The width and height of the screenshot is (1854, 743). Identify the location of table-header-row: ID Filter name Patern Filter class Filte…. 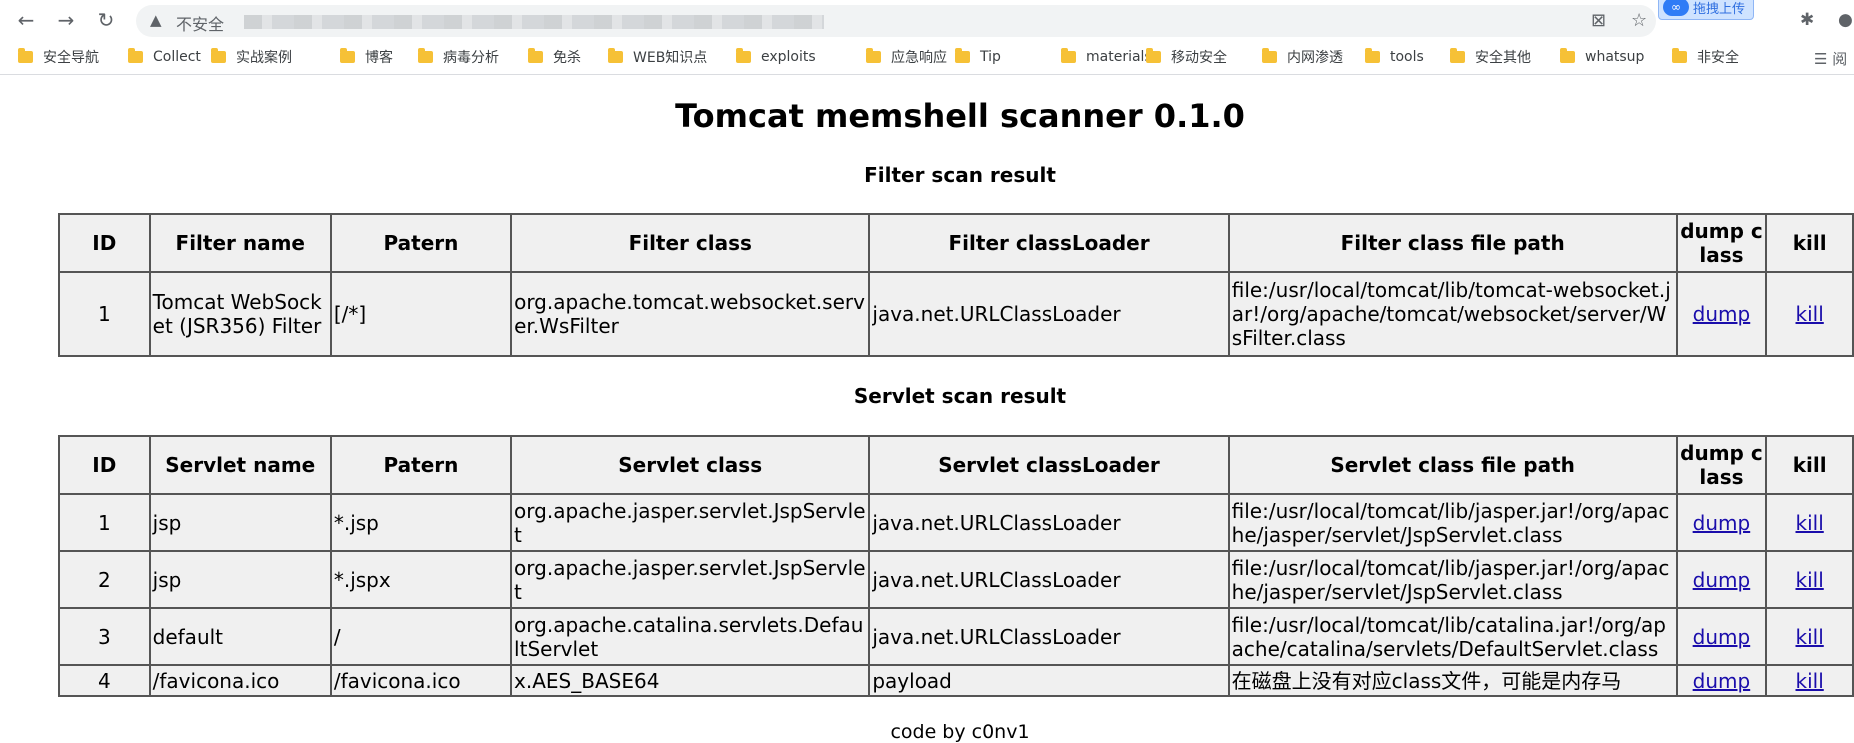
(956, 243).